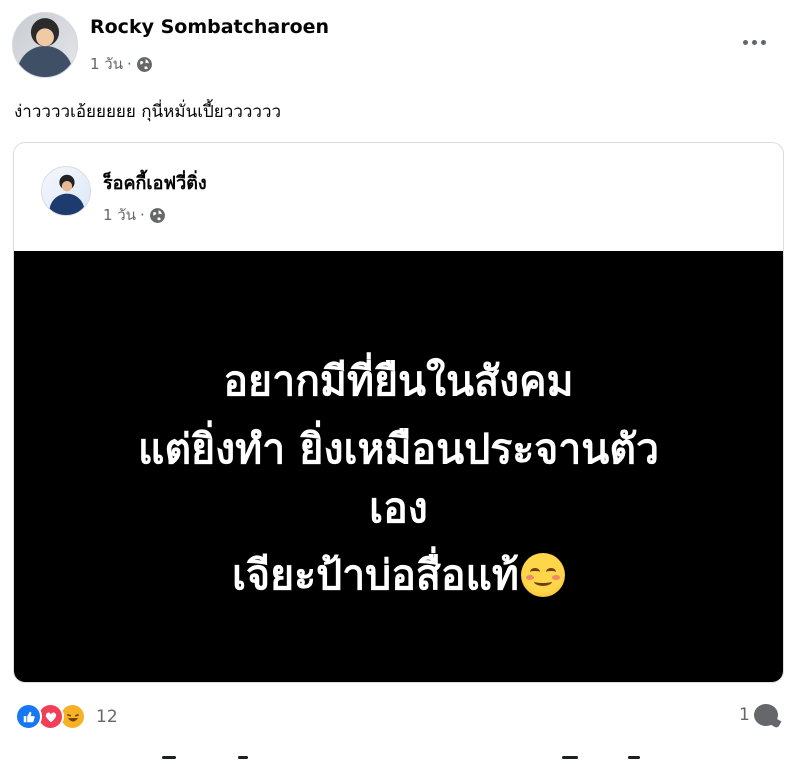 This screenshot has height=764, width=800. I want to click on quote-line-4-wrap: เจียะป้าบ่อสื่อแท้, so click(398, 575).